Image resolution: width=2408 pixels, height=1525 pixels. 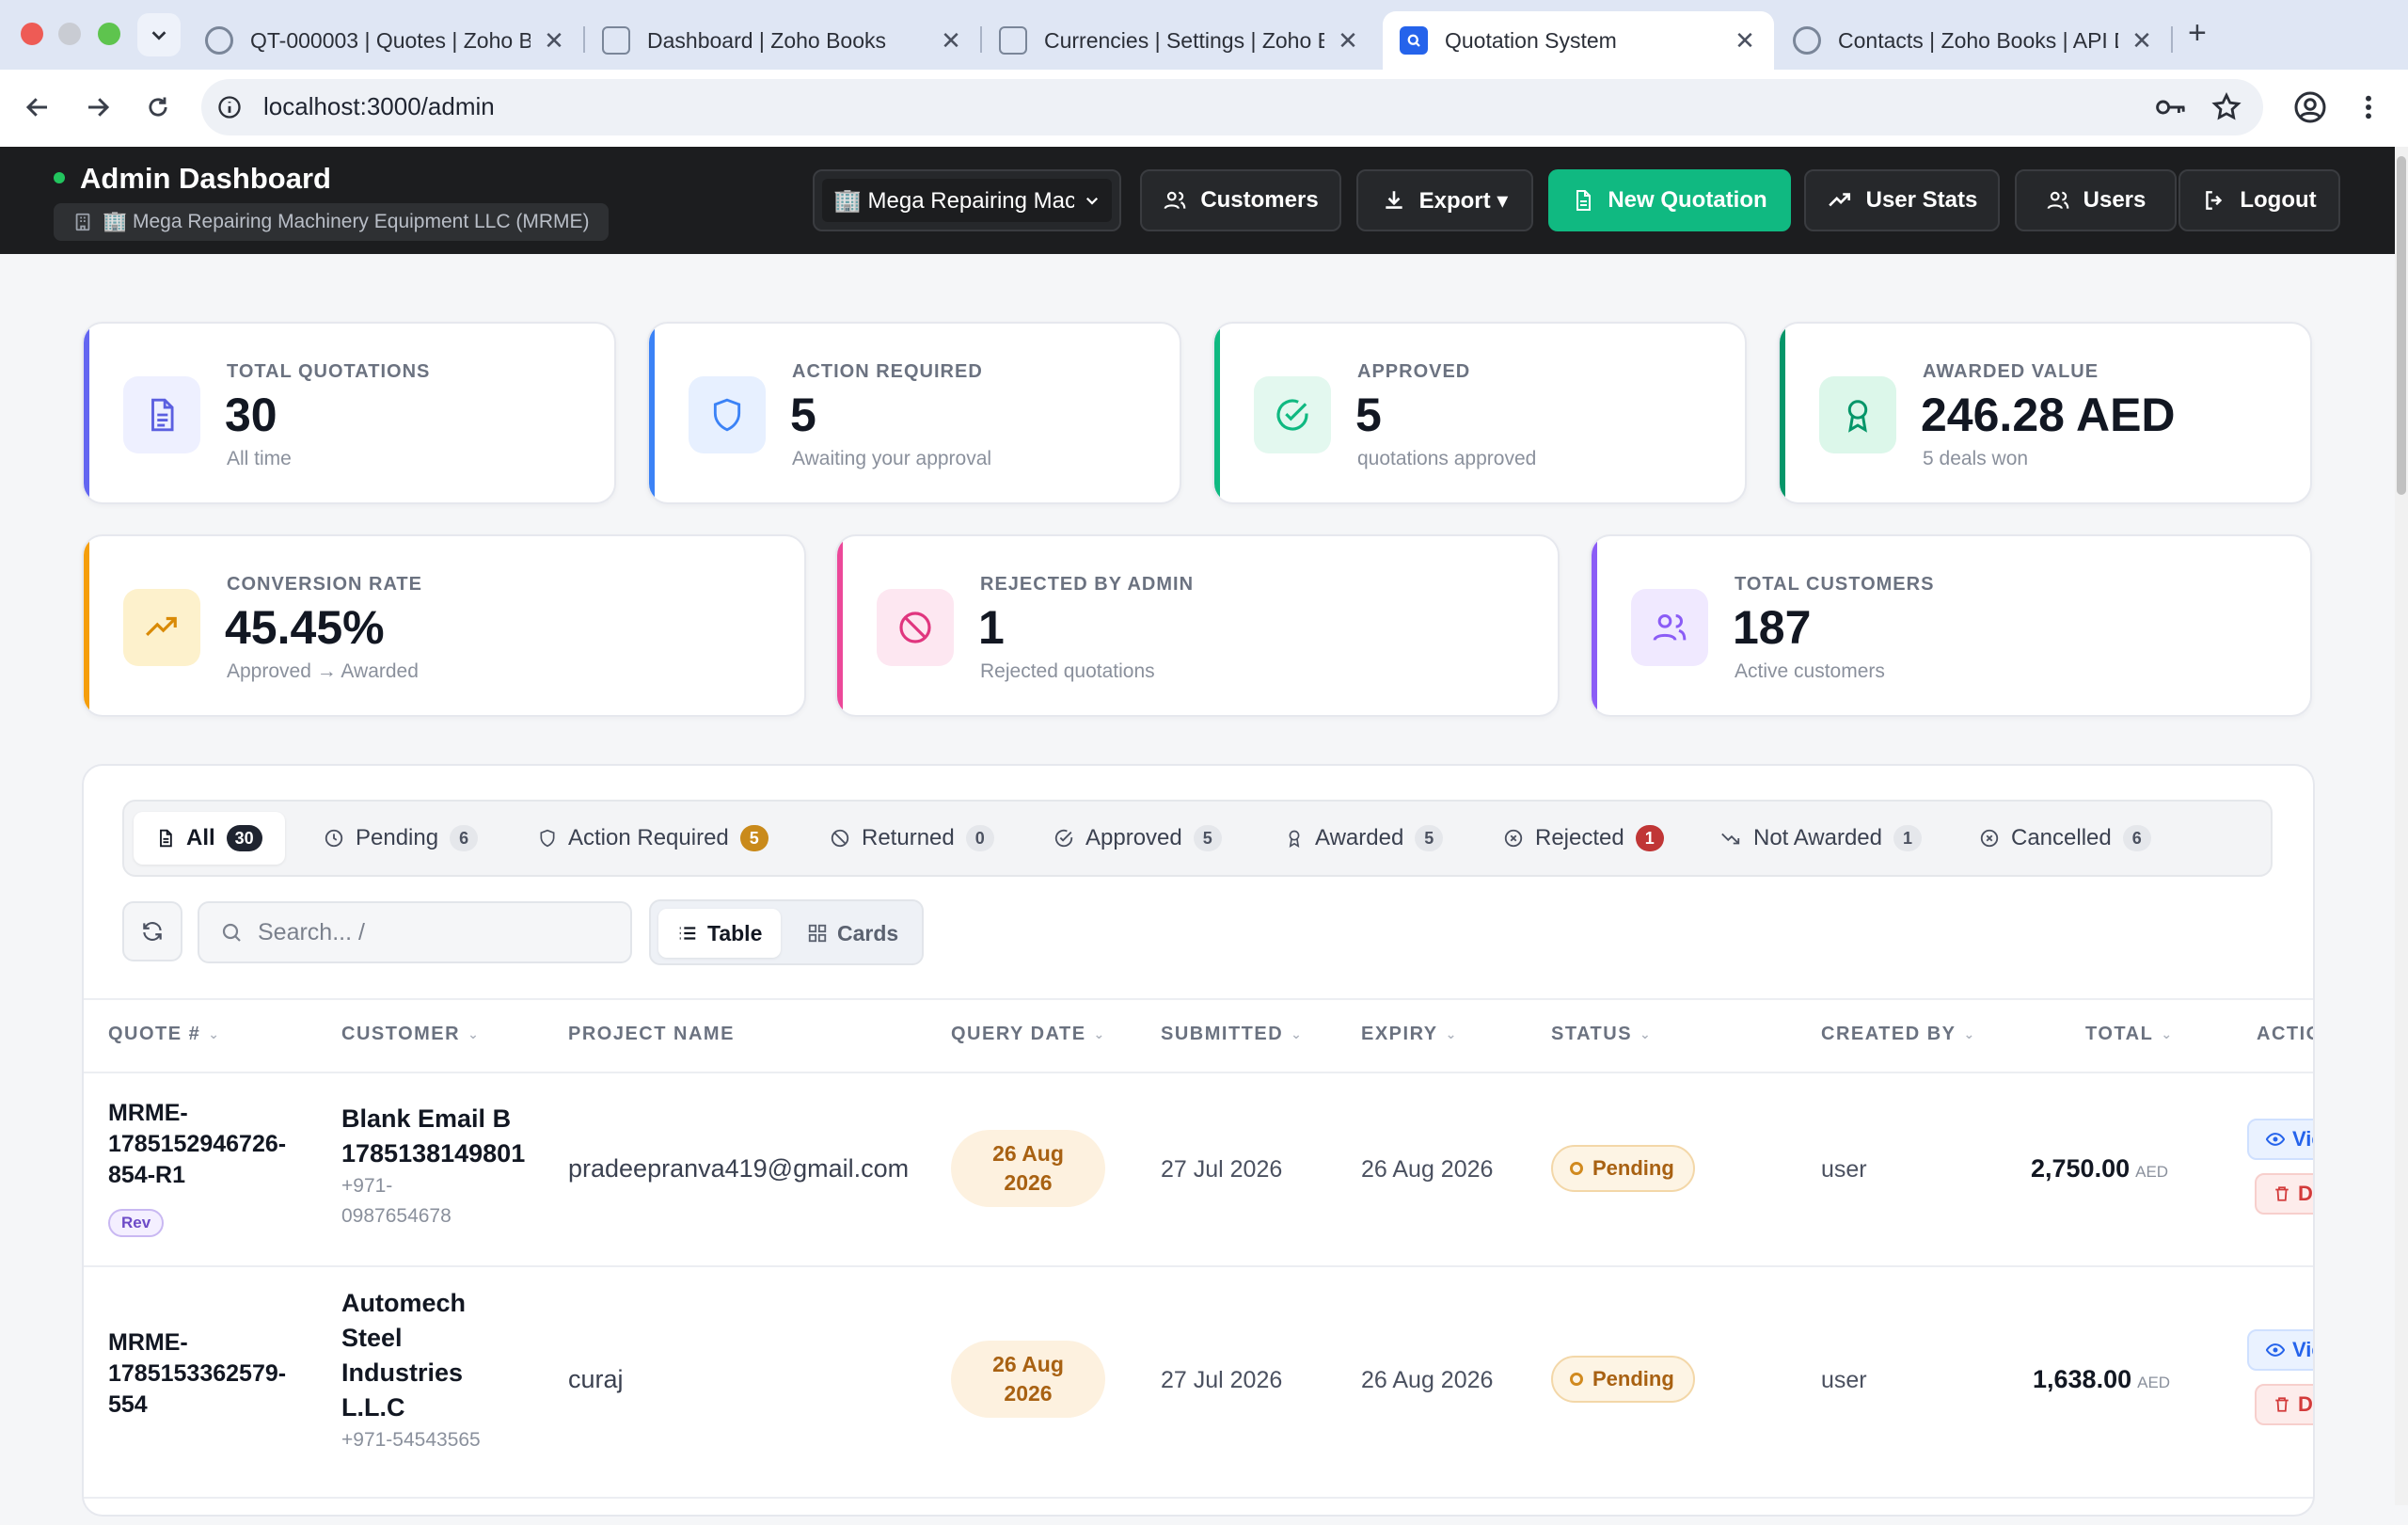 I want to click on column-header-query-date: QUERY DATE ⌄, so click(x=1029, y=1034).